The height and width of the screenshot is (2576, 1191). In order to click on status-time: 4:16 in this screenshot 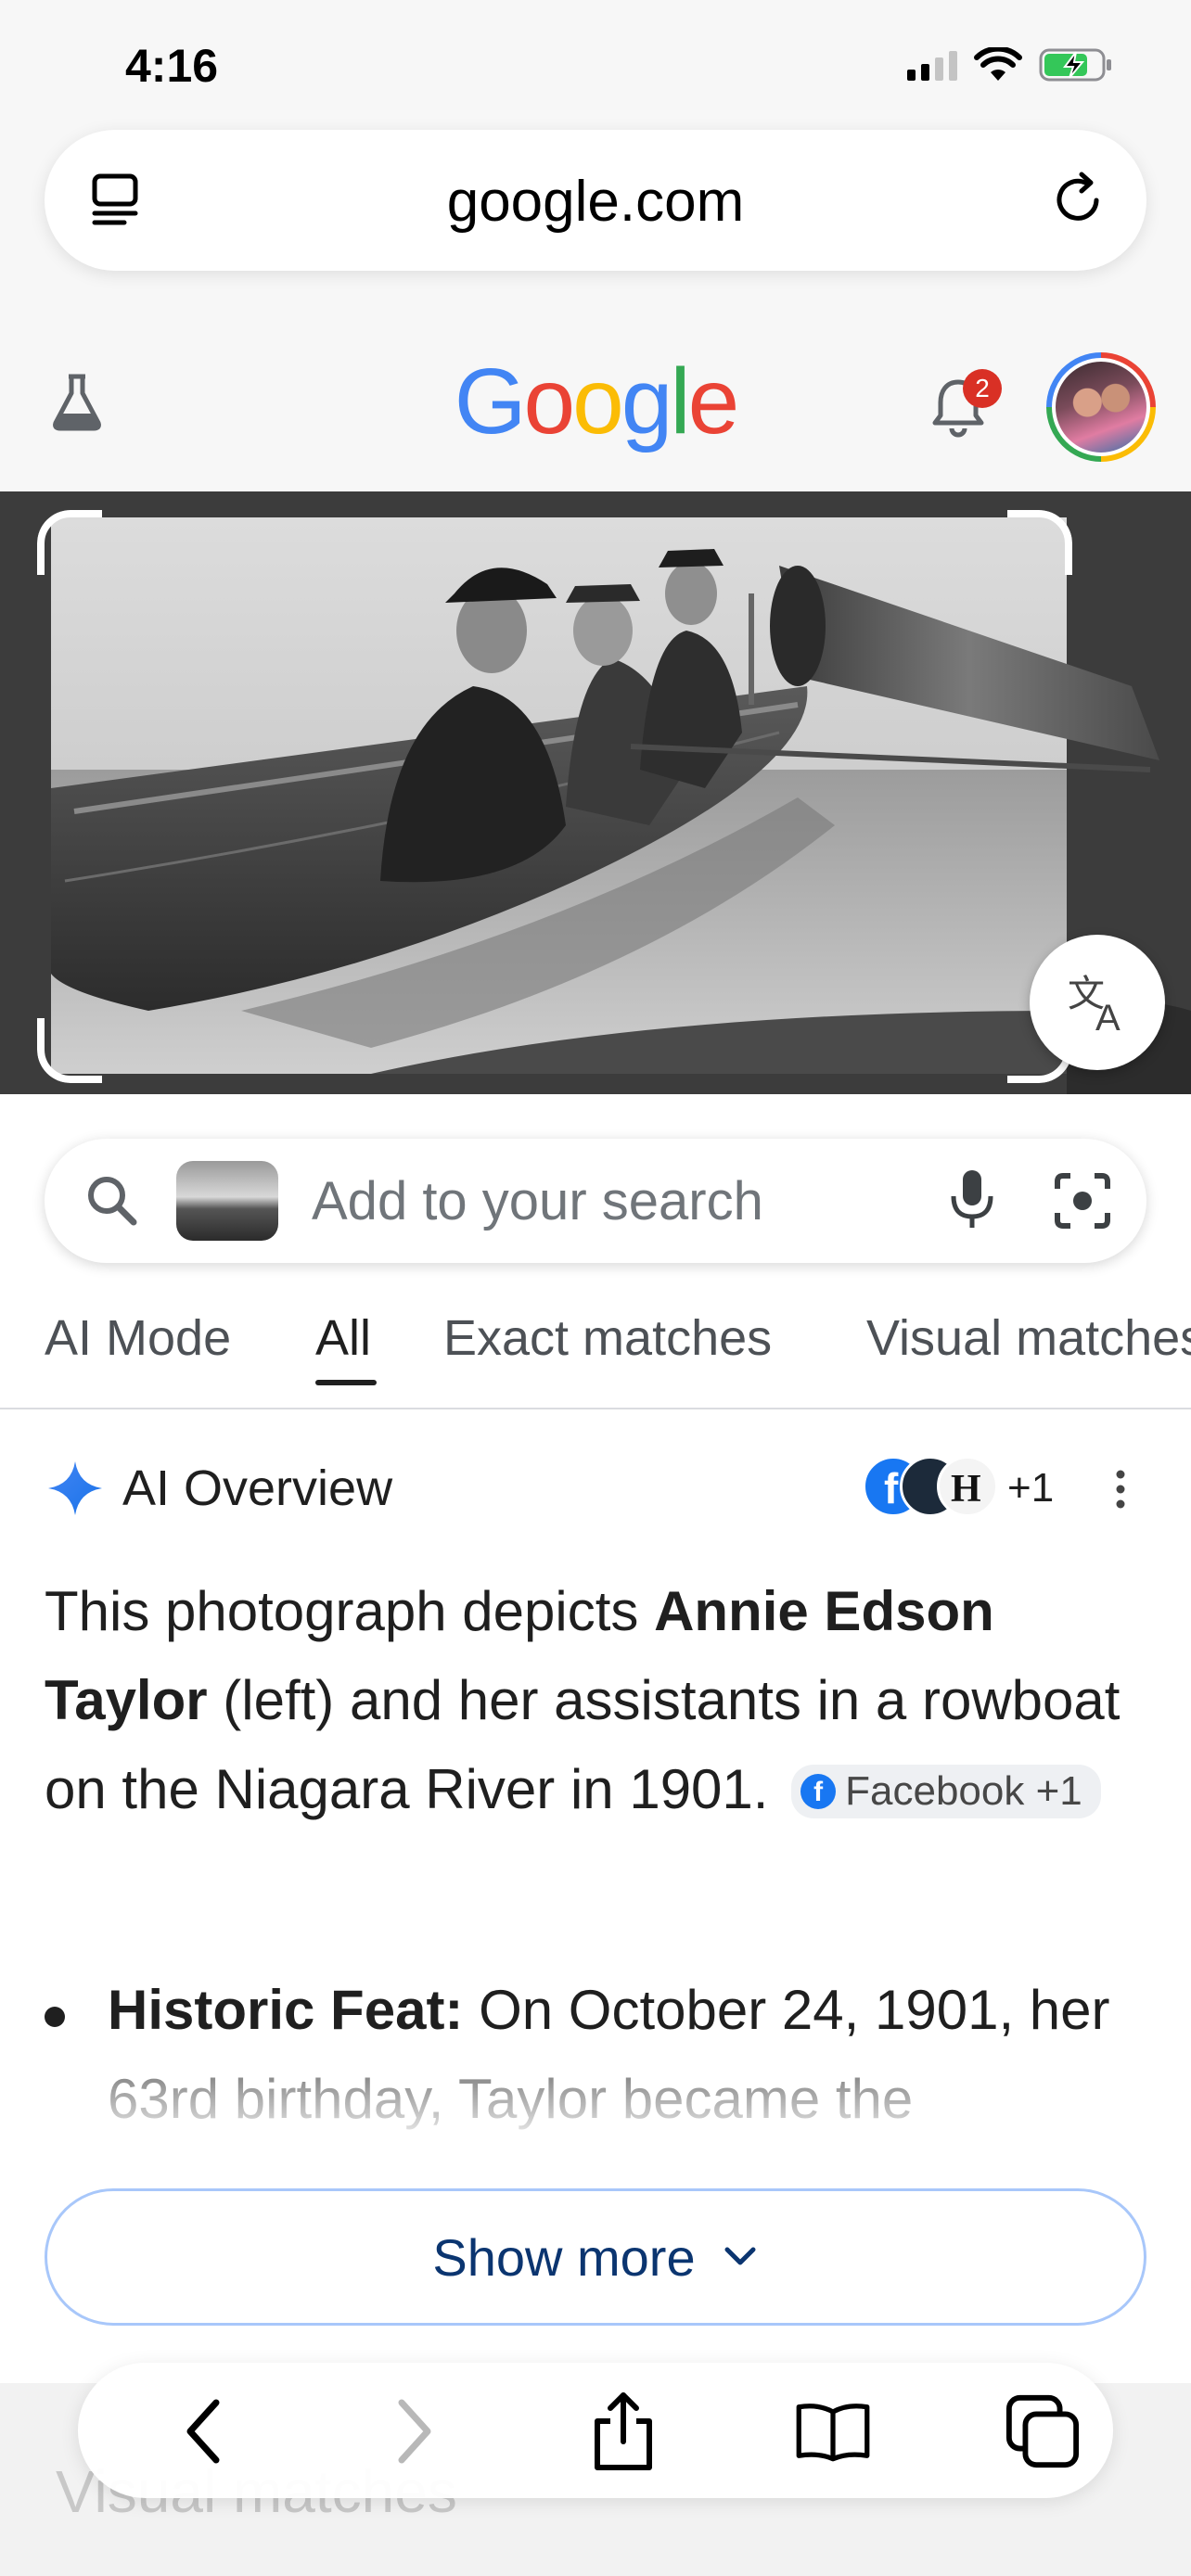, I will do `click(172, 66)`.